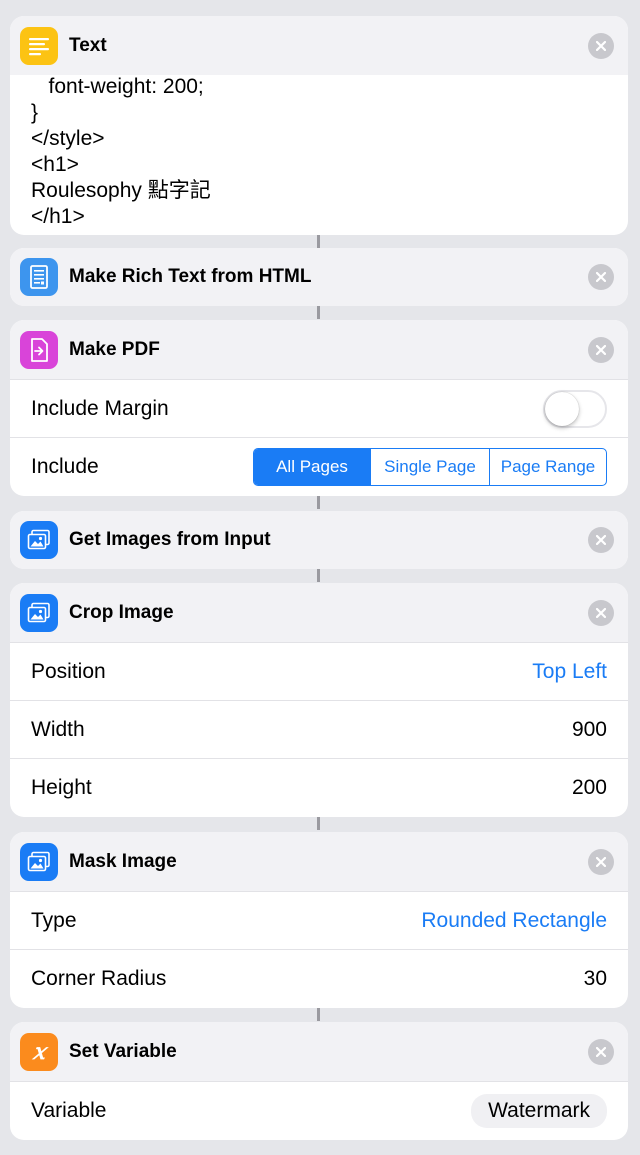  What do you see at coordinates (547, 466) in the screenshot?
I see `segment-page-range: Page Range` at bounding box center [547, 466].